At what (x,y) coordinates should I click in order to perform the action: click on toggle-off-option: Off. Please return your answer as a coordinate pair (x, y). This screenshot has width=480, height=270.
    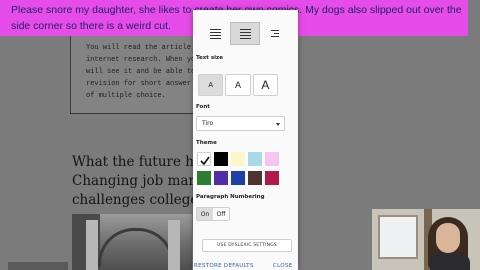
    Looking at the image, I should click on (221, 214).